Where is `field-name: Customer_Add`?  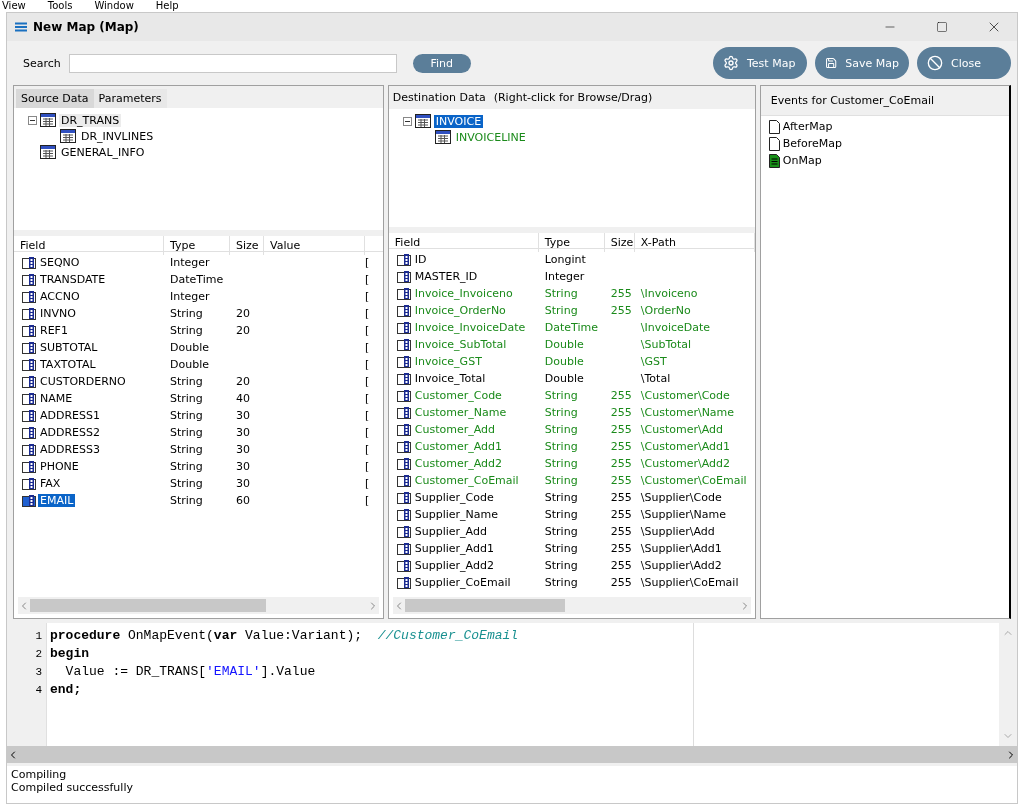 field-name: Customer_Add is located at coordinates (455, 429).